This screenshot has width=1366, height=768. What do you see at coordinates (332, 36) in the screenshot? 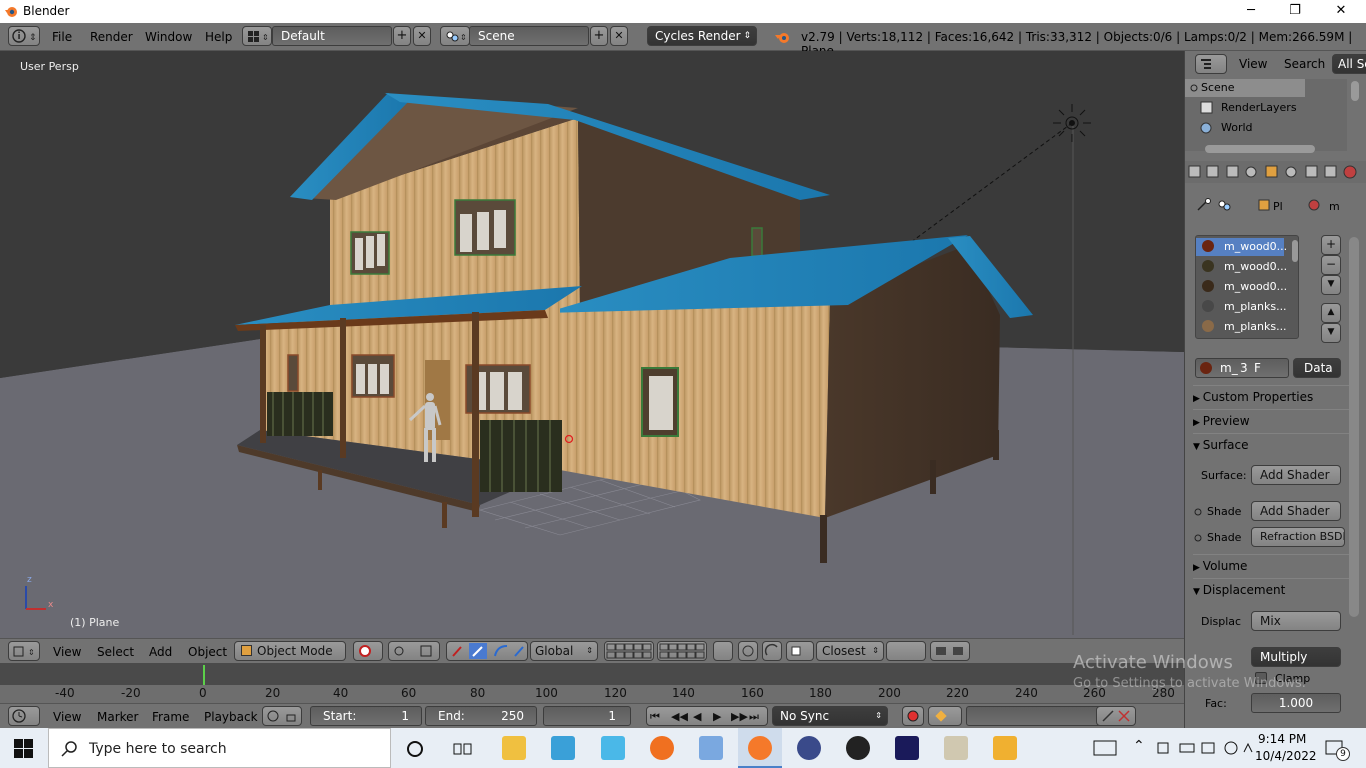
I see `screen-layout-name-field: Default` at bounding box center [332, 36].